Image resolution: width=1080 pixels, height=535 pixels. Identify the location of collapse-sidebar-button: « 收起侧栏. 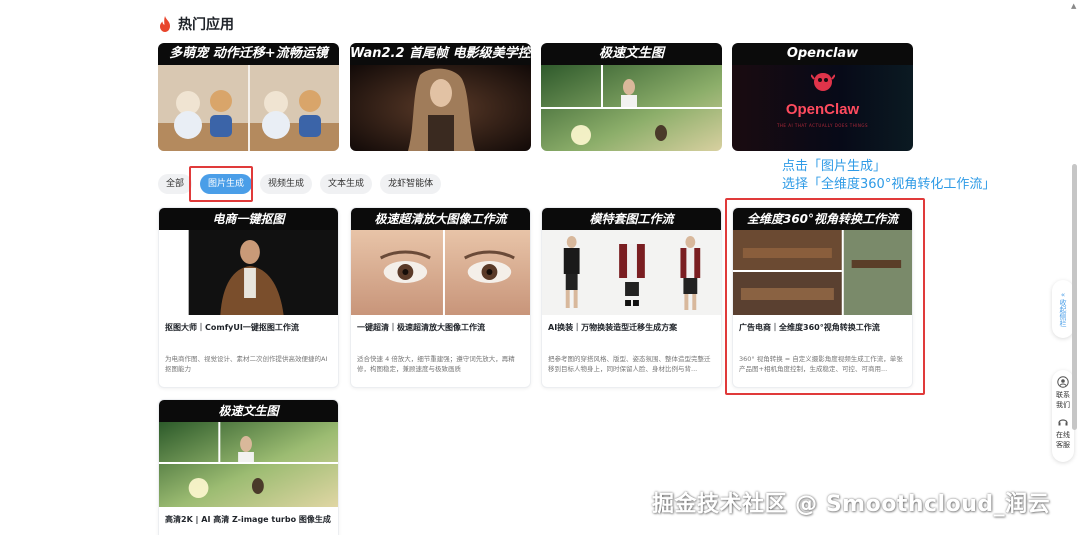
(1063, 309).